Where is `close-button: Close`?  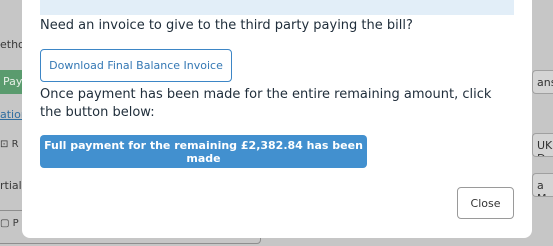
close-button: Close is located at coordinates (485, 203).